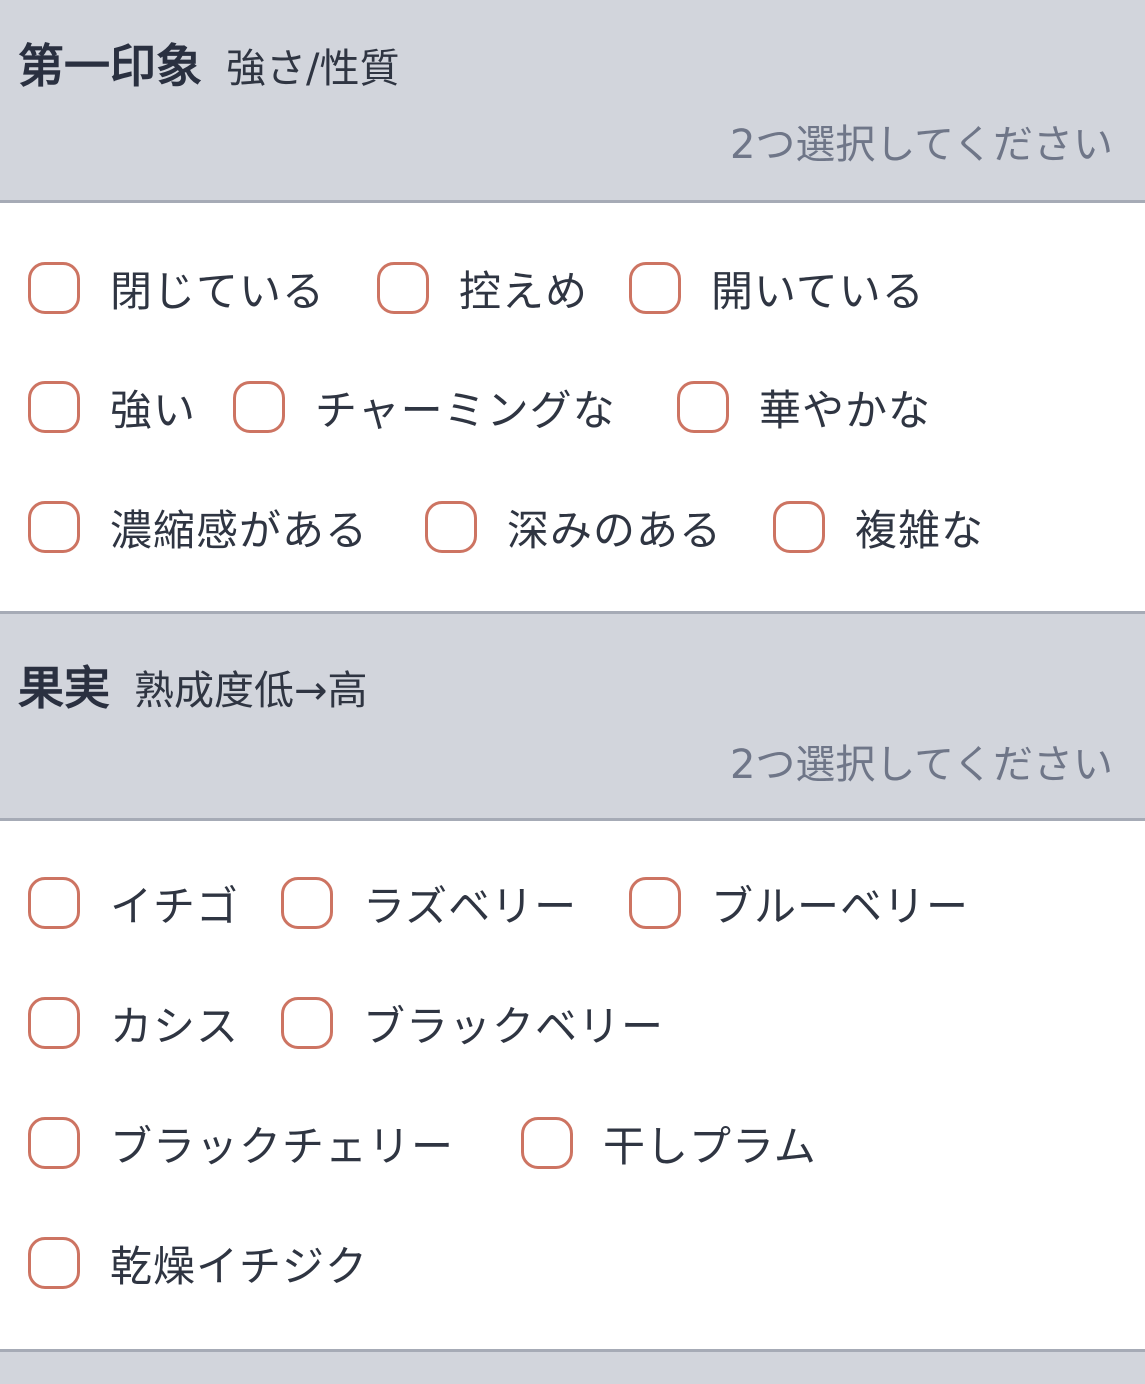  Describe the element at coordinates (465, 410) in the screenshot. I see `option-label: チャーミングな` at that location.